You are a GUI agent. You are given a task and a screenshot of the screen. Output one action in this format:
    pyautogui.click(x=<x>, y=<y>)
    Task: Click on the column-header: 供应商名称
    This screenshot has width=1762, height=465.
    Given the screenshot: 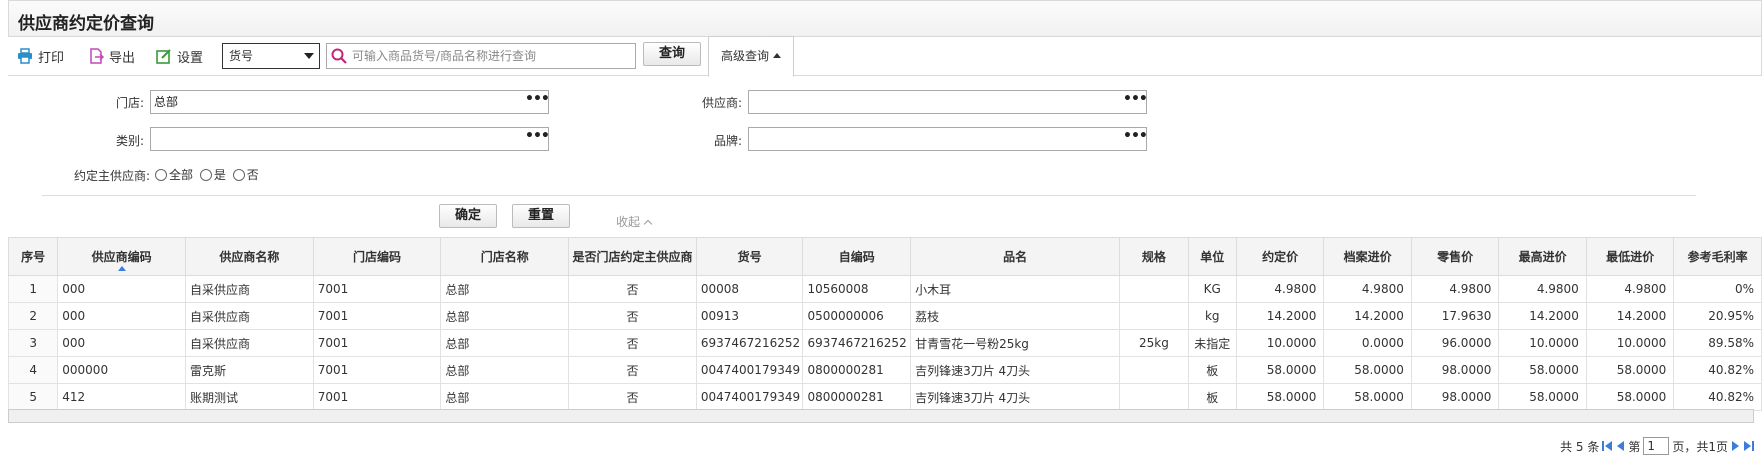 What is the action you would take?
    pyautogui.click(x=249, y=256)
    